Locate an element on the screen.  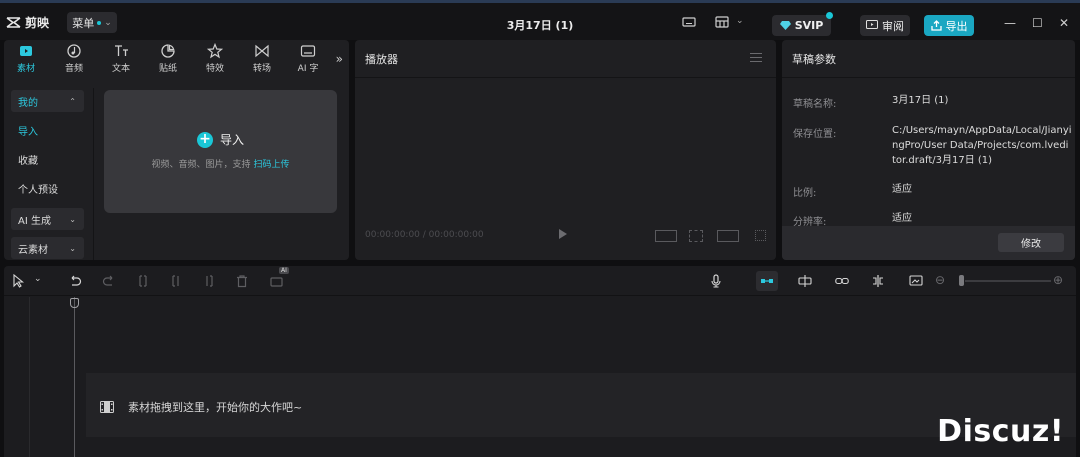
forum-watermark: Discuz! is located at coordinates (1000, 431).